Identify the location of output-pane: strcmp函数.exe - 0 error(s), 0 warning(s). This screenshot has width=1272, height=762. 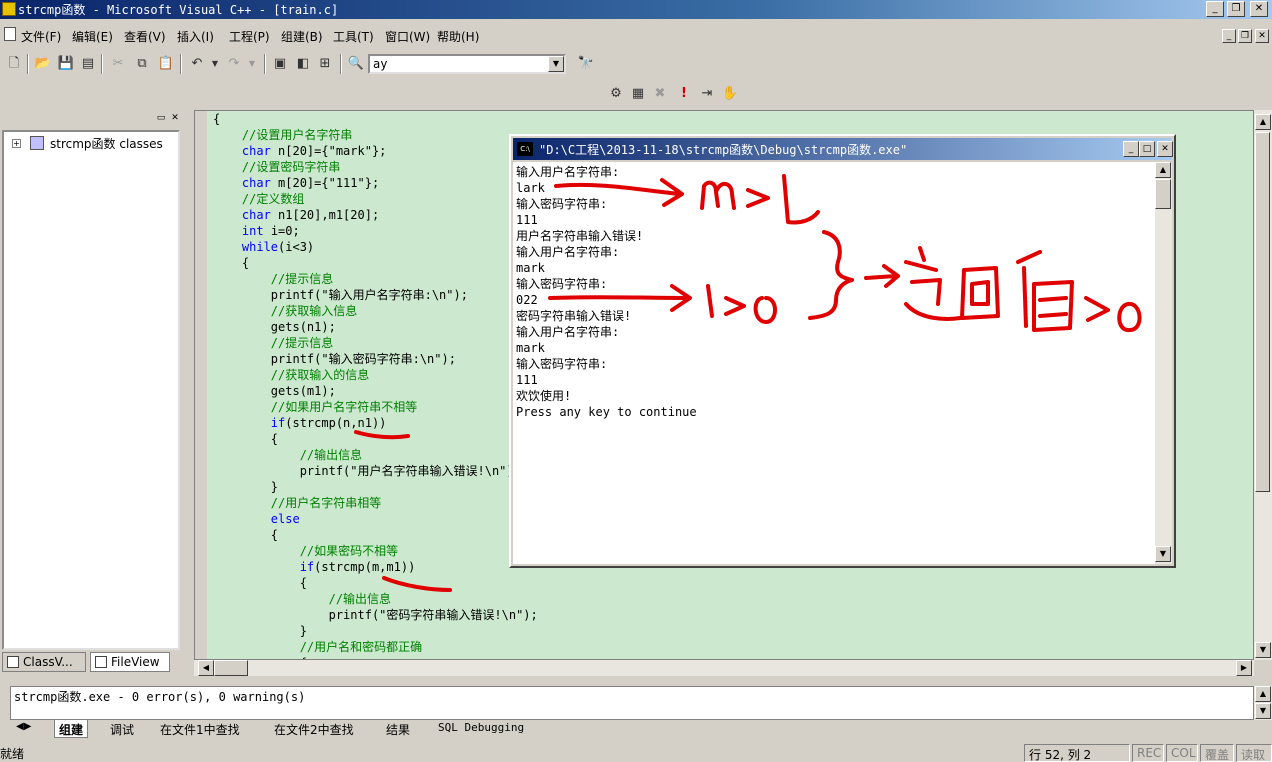
(632, 703).